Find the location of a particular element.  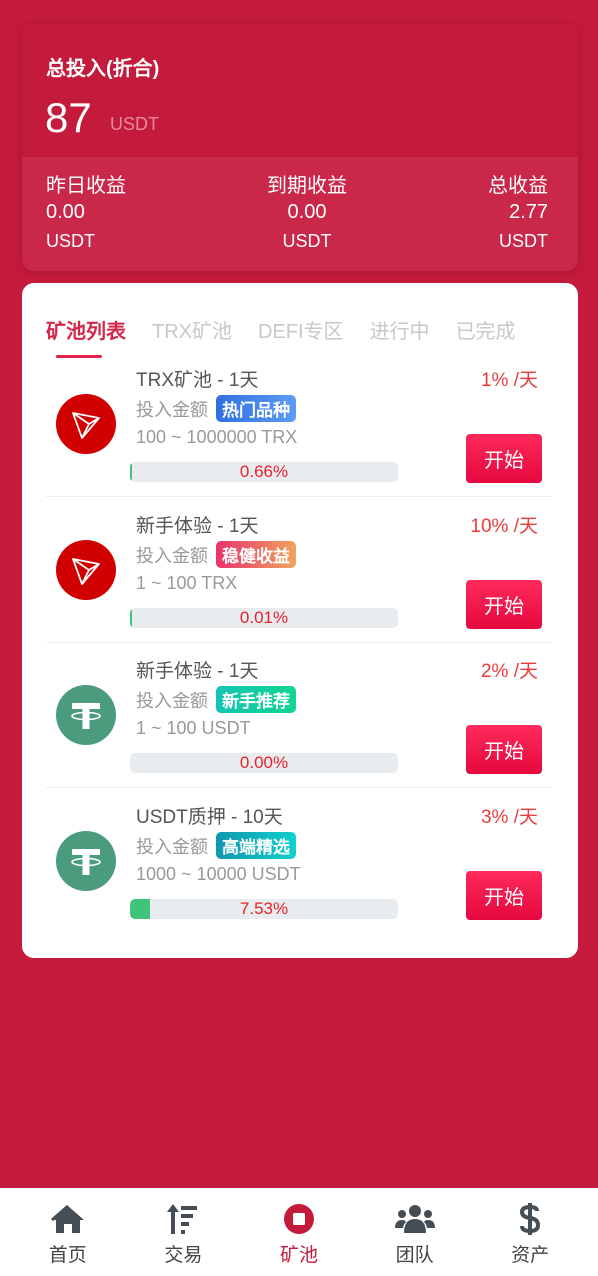

stat-value: 2.77 is located at coordinates (528, 212).